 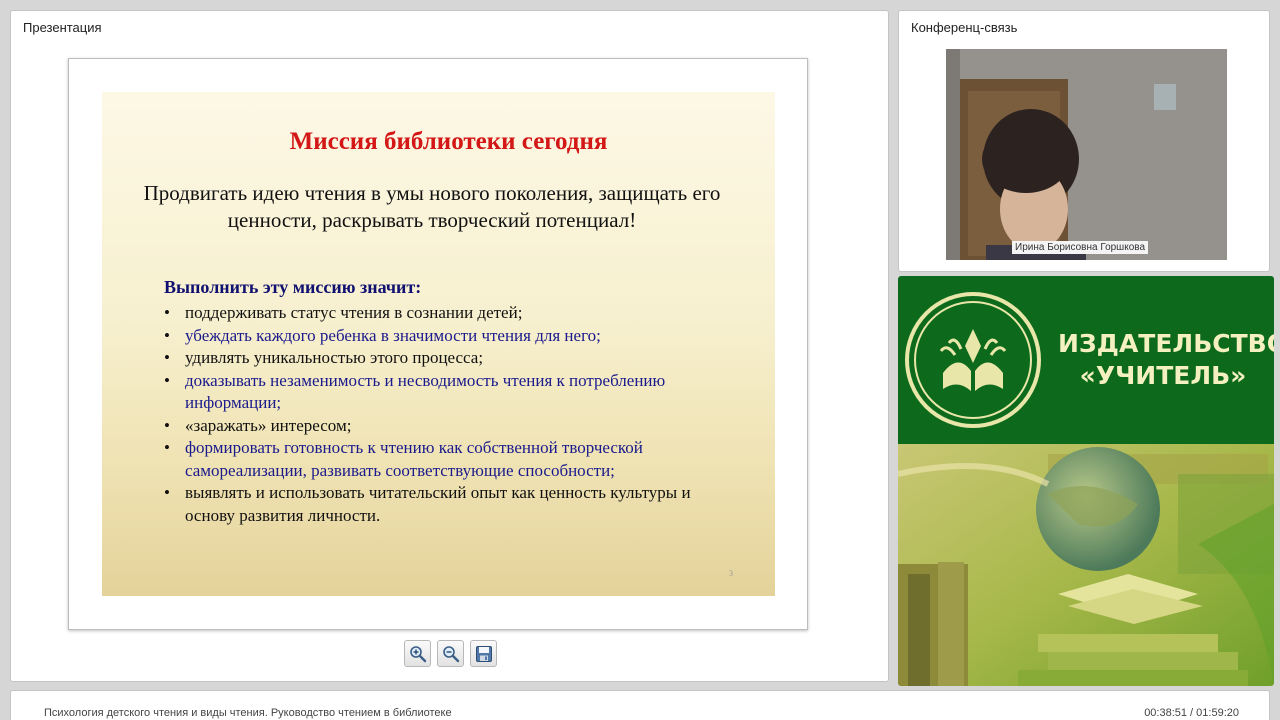 I want to click on zoom-in-icon, so click(x=418, y=654).